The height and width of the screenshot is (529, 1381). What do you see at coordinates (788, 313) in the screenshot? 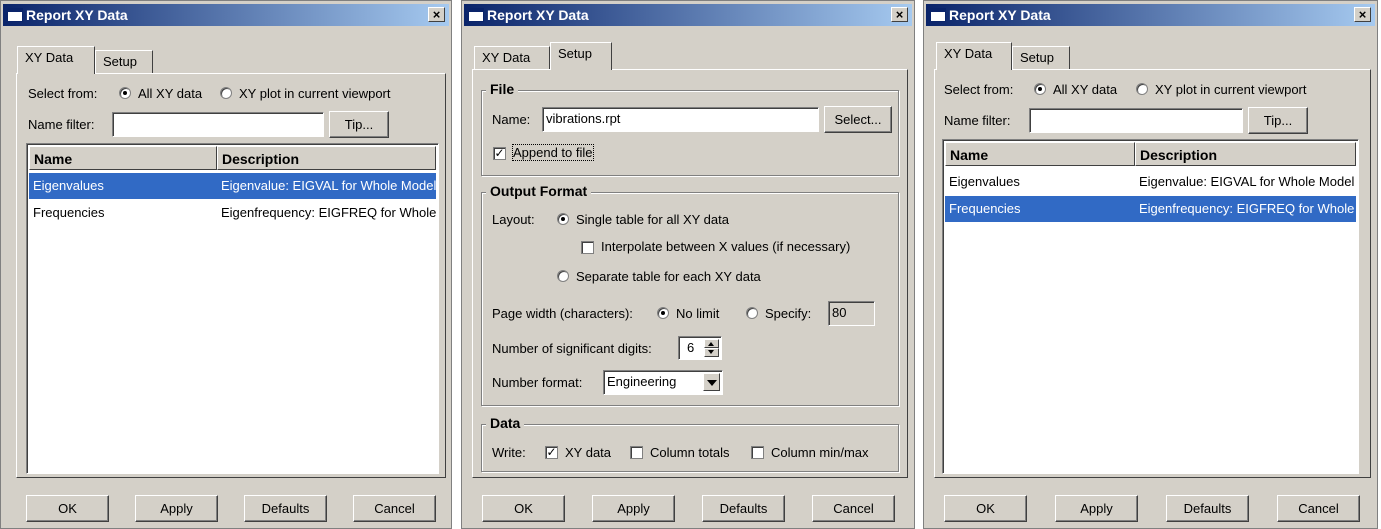
I see `radio-specify-label: Specify:` at bounding box center [788, 313].